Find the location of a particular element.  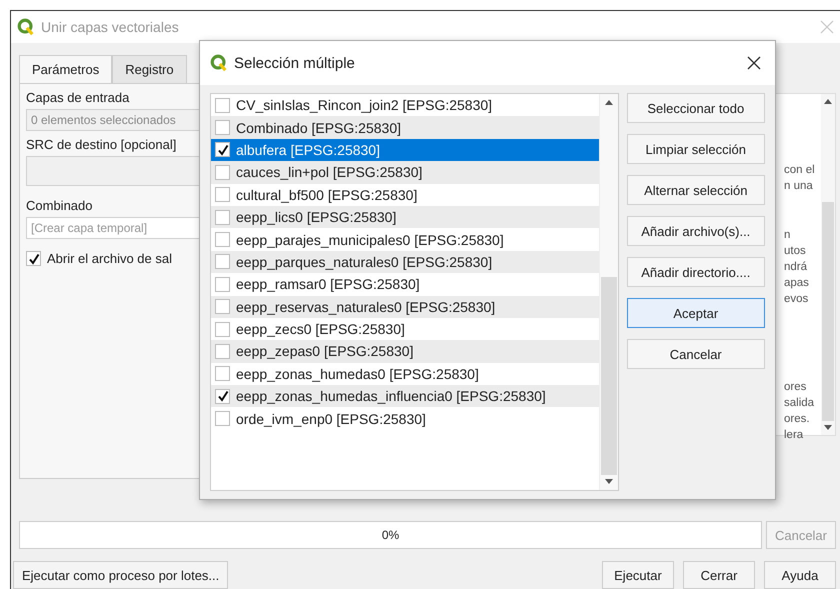

close-icon is located at coordinates (754, 63).